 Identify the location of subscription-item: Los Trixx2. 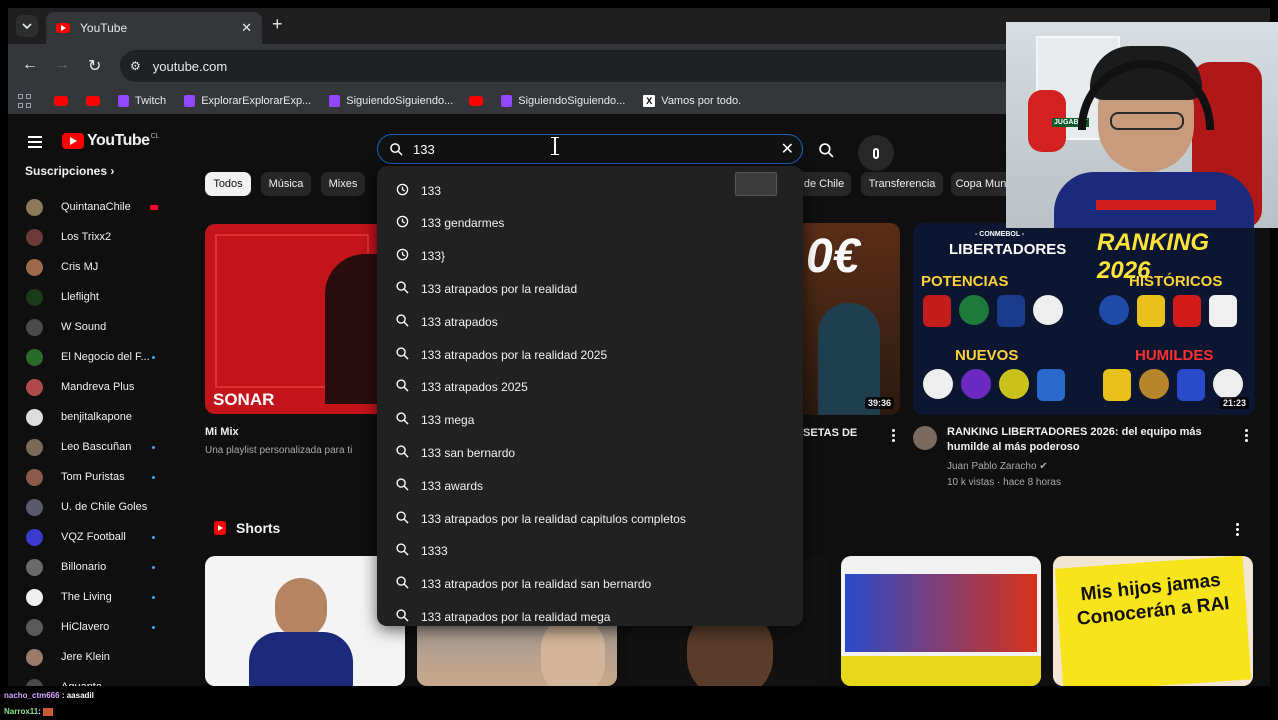
(98, 237).